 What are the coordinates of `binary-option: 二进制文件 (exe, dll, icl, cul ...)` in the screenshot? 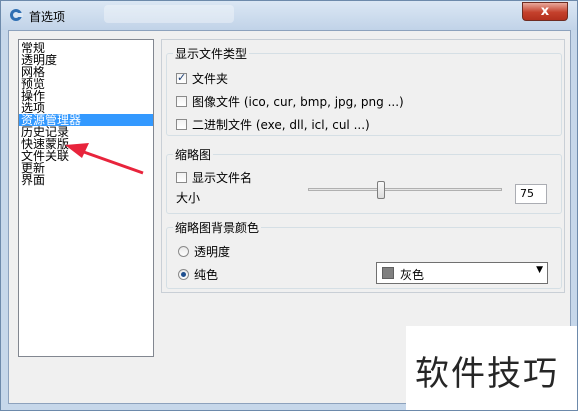 It's located at (273, 124).